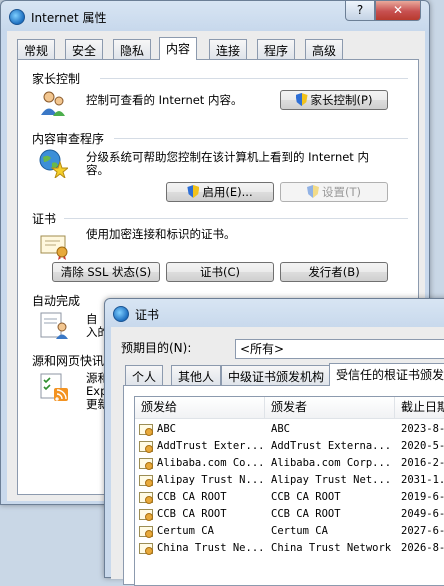 The width and height of the screenshot is (444, 586). I want to click on intended-purpose-label: 预期目的(N):, so click(156, 348).